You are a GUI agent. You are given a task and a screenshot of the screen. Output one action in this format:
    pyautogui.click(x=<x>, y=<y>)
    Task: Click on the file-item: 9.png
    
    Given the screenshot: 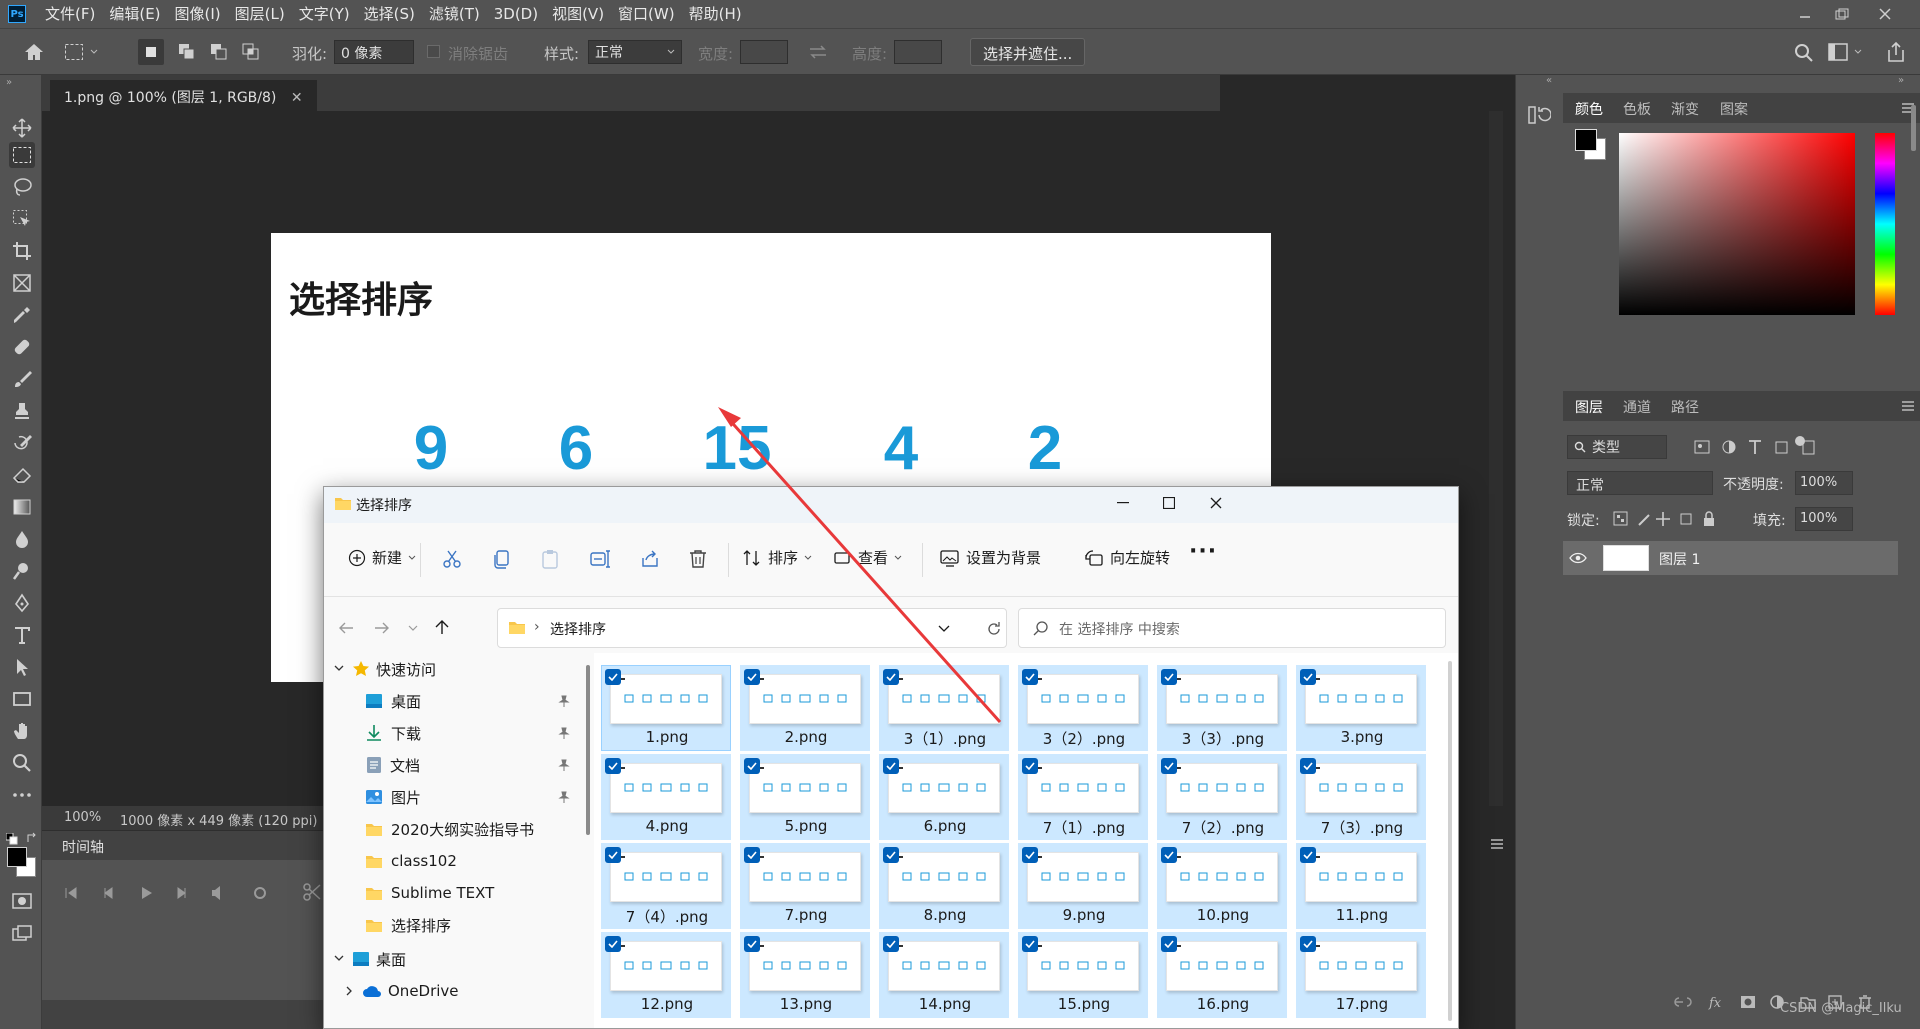 What is the action you would take?
    pyautogui.click(x=1083, y=886)
    